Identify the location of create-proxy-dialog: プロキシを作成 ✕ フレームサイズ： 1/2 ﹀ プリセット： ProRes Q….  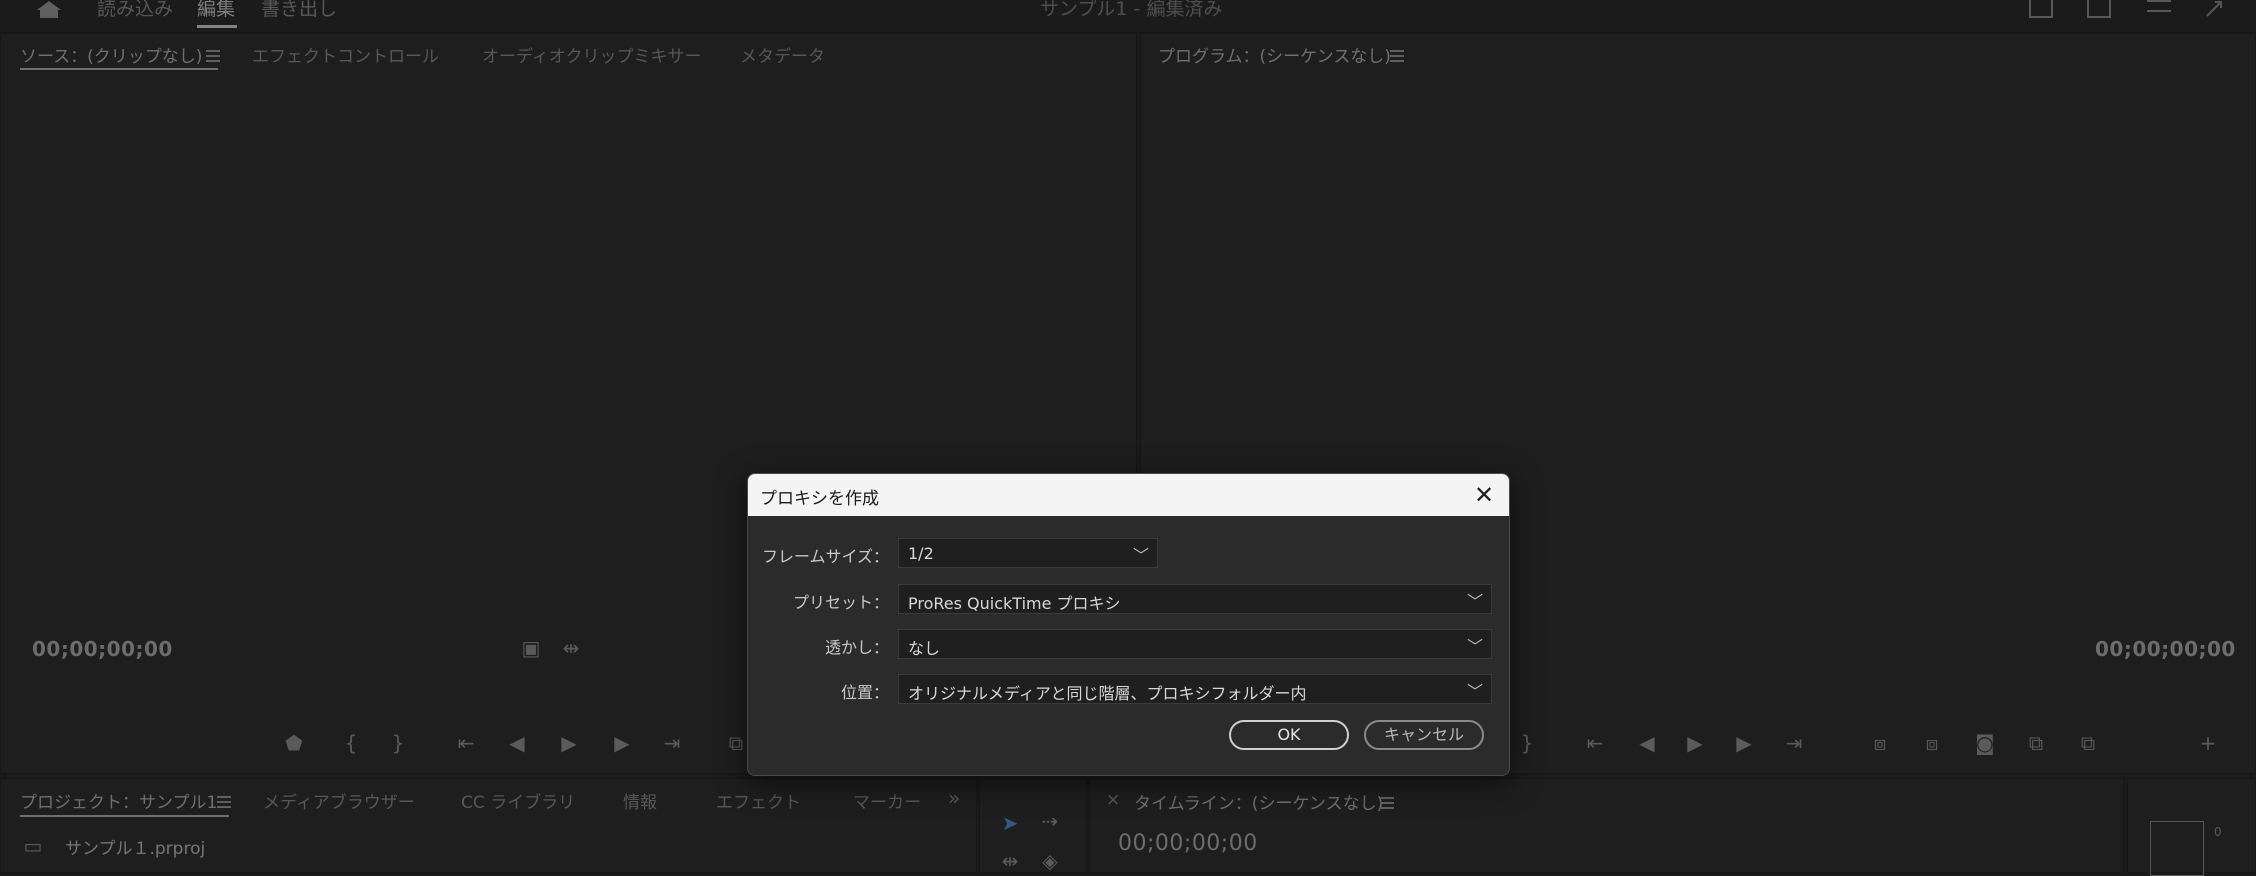
(1128, 624).